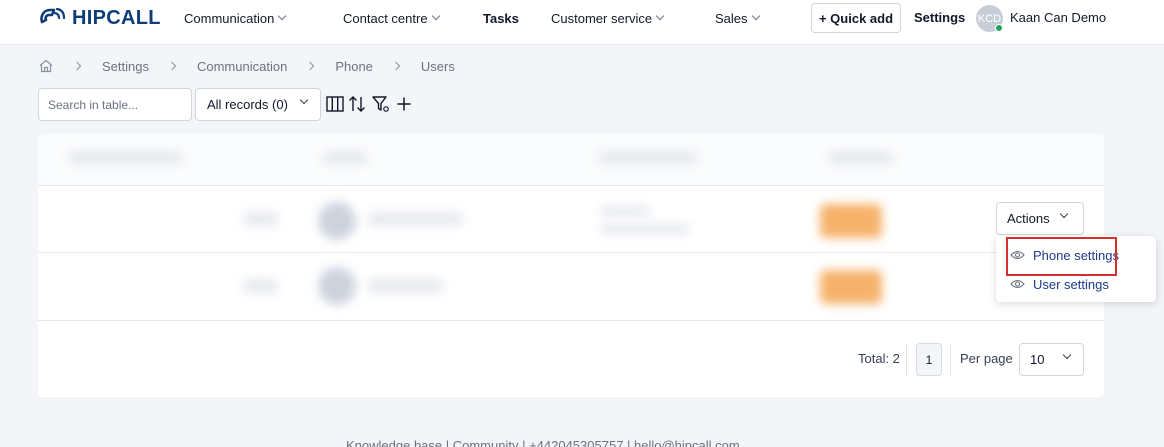 The width and height of the screenshot is (1164, 447). What do you see at coordinates (115, 104) in the screenshot?
I see `search-input` at bounding box center [115, 104].